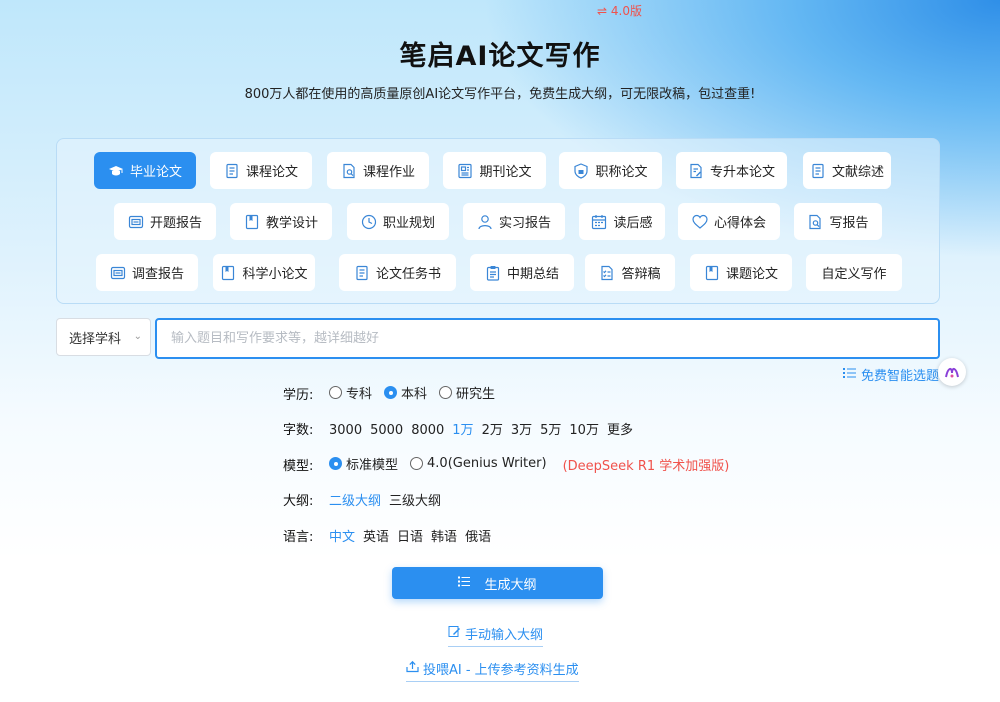  I want to click on upload-reference-label: 投喂AI - 上传参考资料生成, so click(501, 670).